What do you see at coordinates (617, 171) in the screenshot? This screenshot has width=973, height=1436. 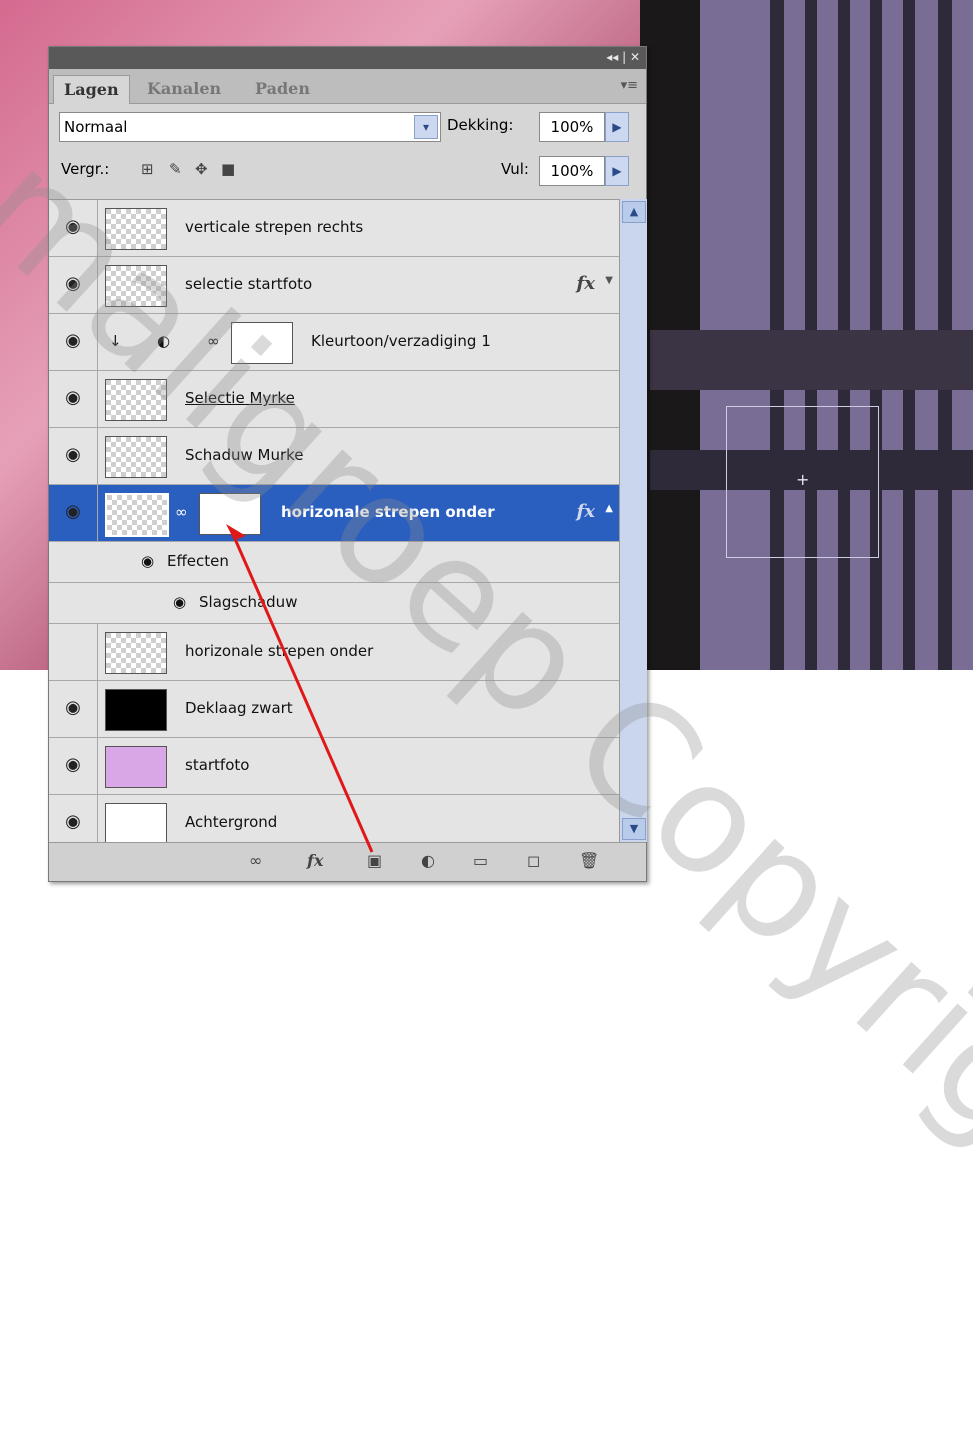 I see `fill-arrow-icon: ▶` at bounding box center [617, 171].